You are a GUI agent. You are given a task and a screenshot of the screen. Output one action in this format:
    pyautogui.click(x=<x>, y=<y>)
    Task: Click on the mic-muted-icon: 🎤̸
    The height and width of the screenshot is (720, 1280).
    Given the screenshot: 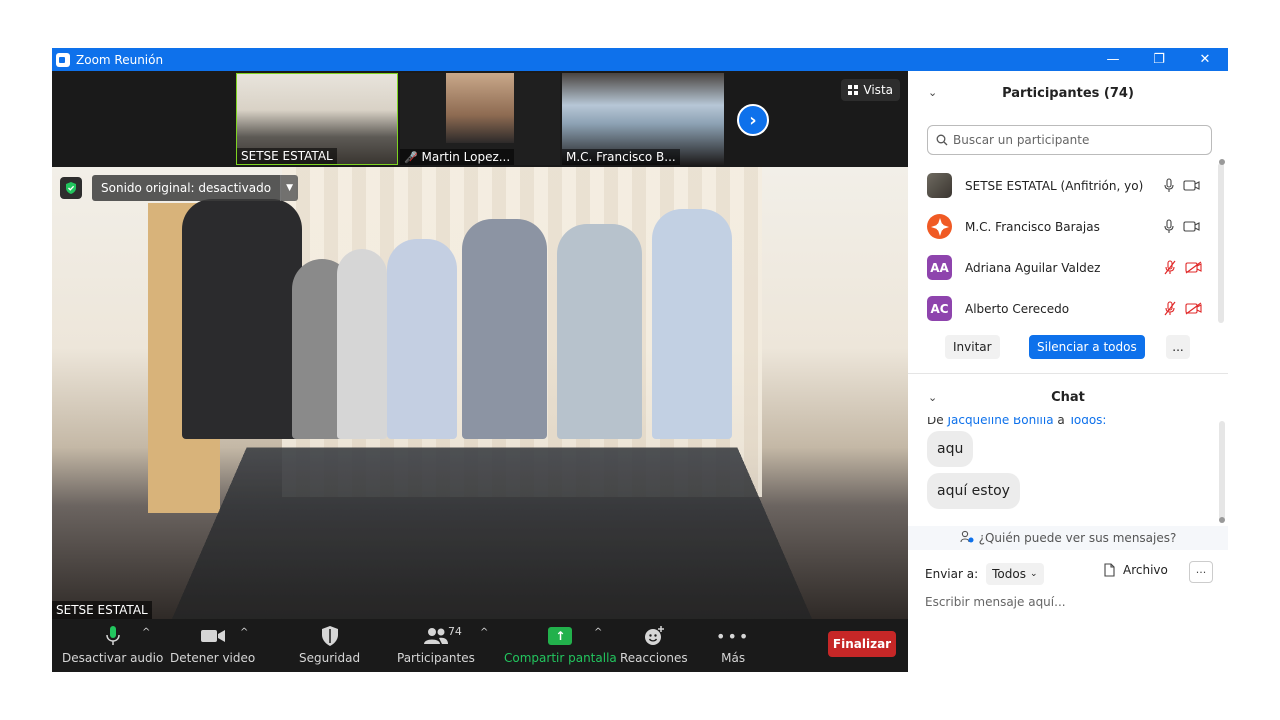 What is the action you would take?
    pyautogui.click(x=411, y=157)
    